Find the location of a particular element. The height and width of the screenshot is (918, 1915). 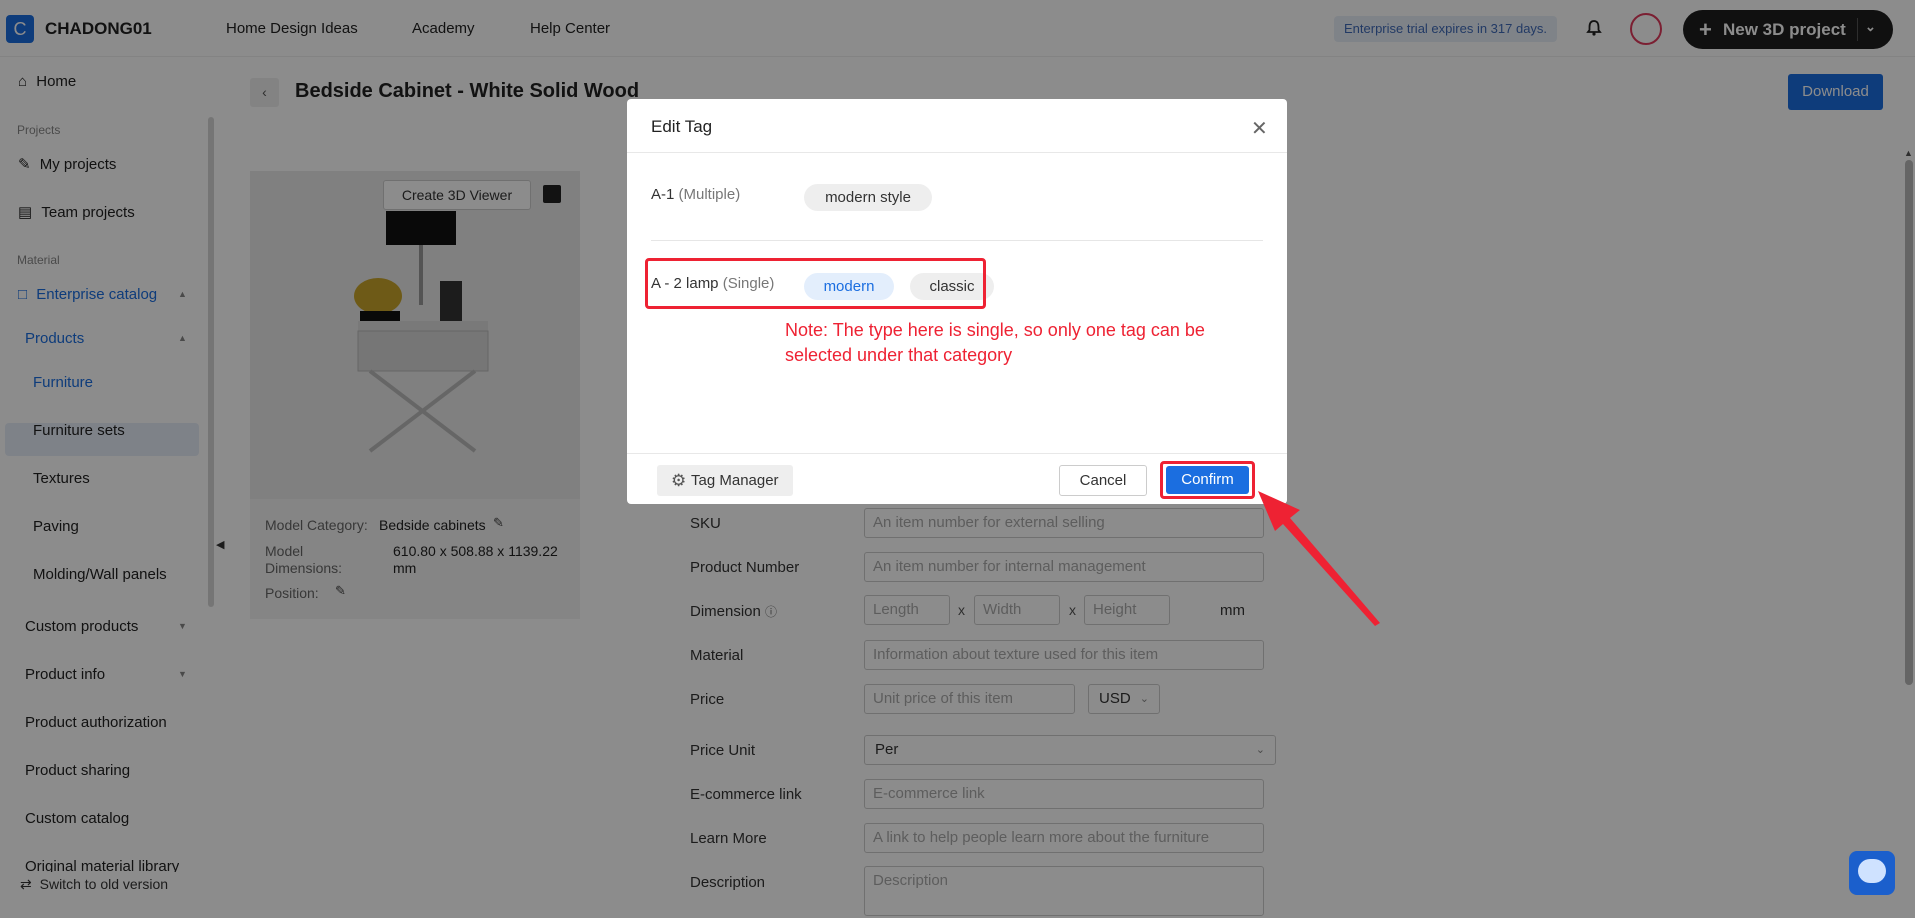

tag-manager-button: ⚙ Tag Manager is located at coordinates (725, 480).